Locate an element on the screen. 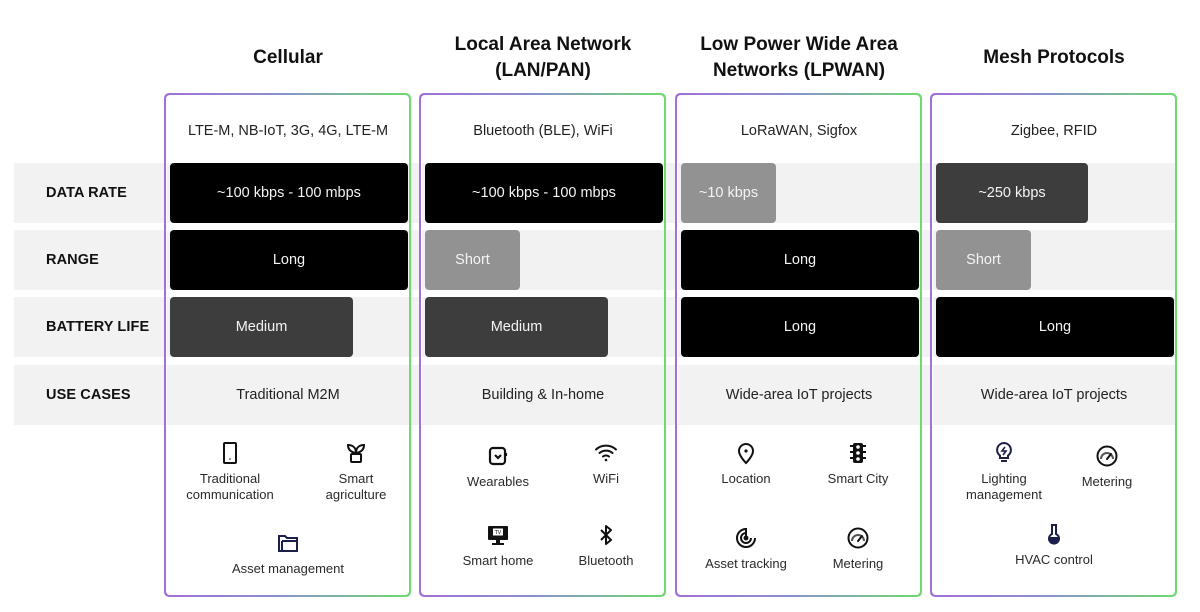 The width and height of the screenshot is (1200, 612). traffic-light-icon is located at coordinates (858, 453).